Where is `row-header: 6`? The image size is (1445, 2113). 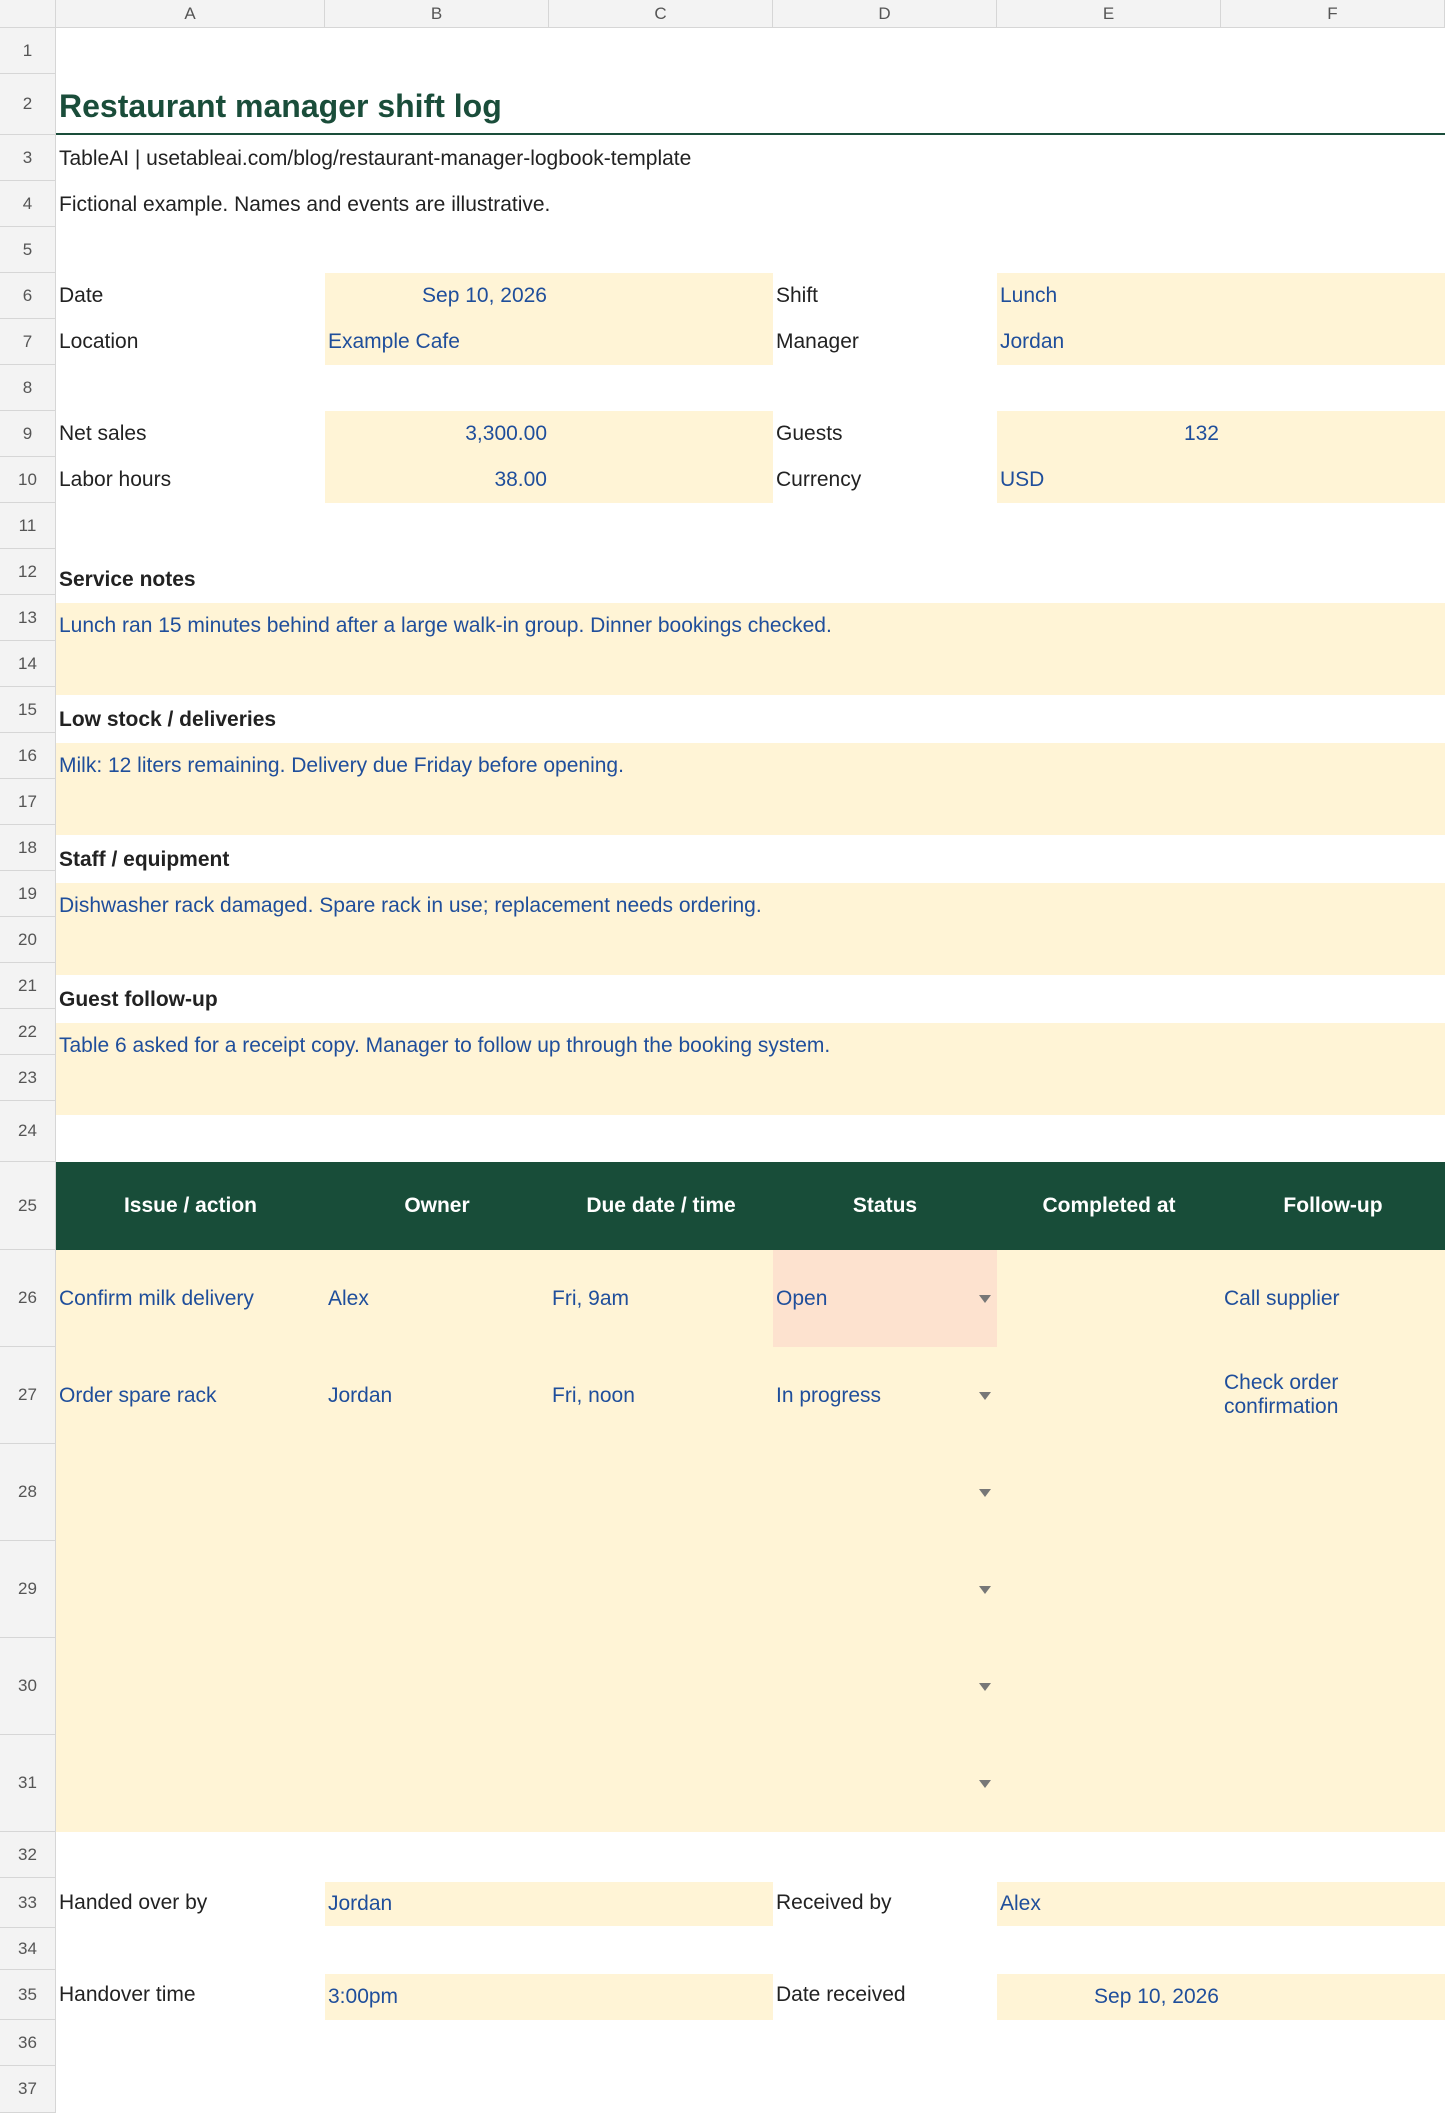
row-header: 6 is located at coordinates (28, 296).